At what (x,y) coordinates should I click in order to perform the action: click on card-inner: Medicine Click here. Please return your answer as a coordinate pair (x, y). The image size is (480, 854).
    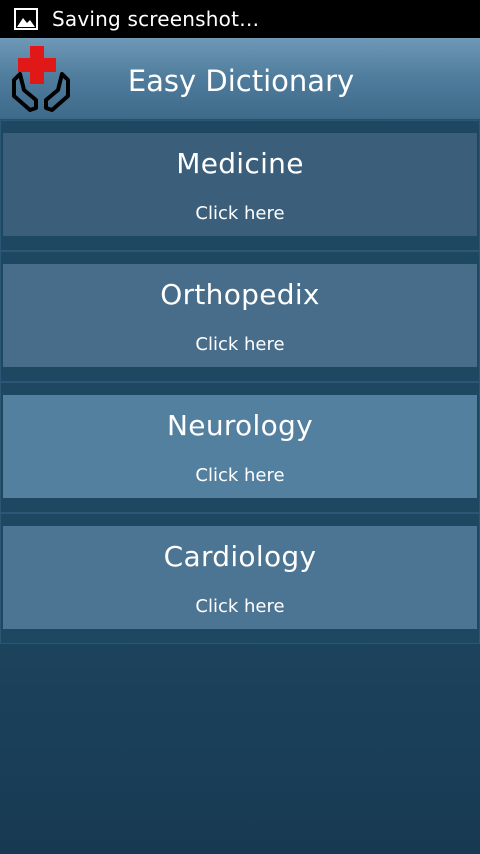
    Looking at the image, I should click on (240, 184).